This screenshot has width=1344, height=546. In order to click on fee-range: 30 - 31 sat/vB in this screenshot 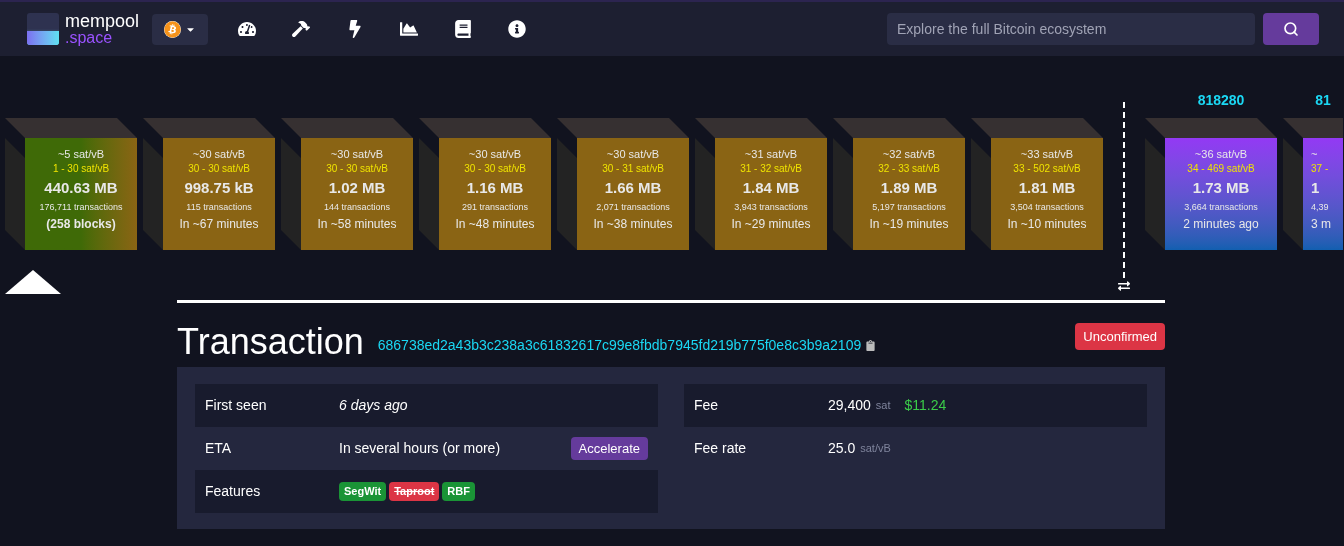, I will do `click(633, 169)`.